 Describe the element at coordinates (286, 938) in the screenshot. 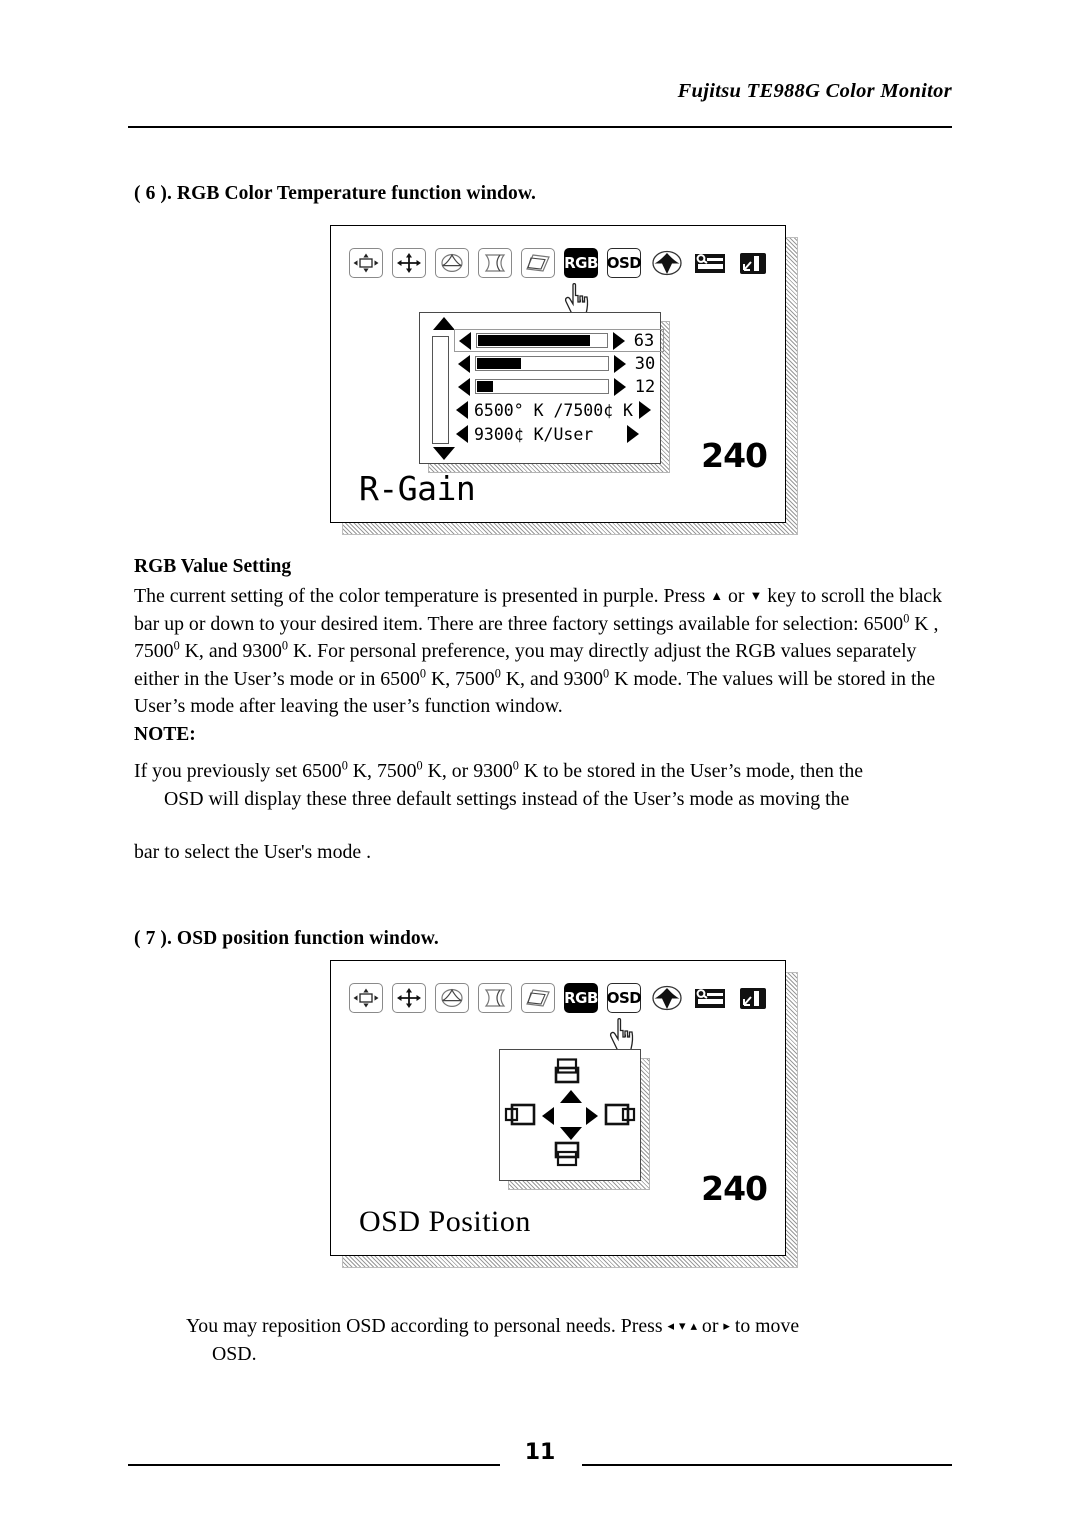

I see `section-7-heading: ( 7 ). OSD position function window.` at that location.